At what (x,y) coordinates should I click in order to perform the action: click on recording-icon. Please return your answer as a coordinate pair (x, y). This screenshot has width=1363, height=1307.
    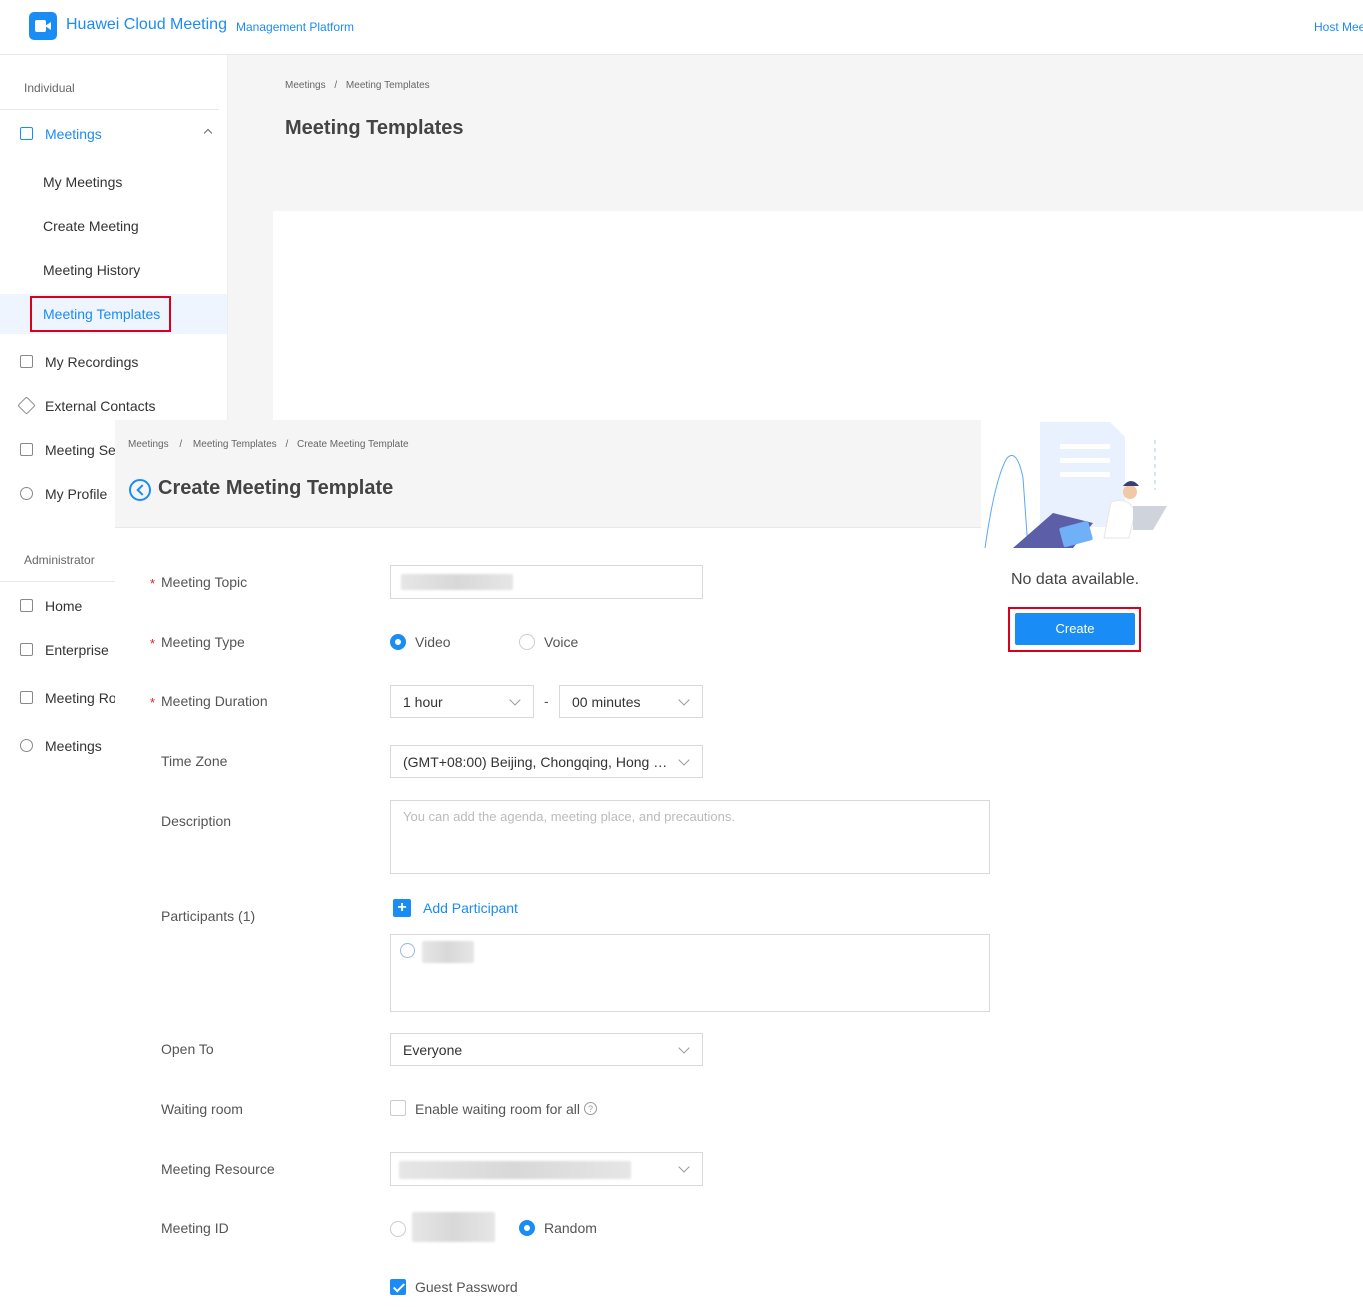
    Looking at the image, I should click on (26, 361).